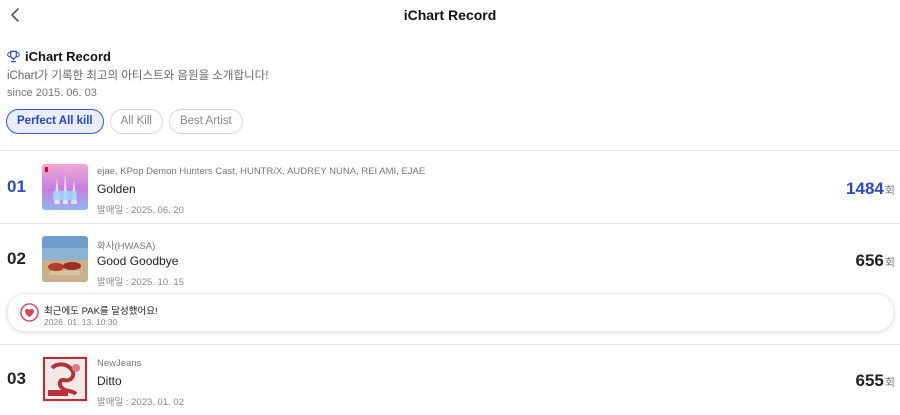 Image resolution: width=900 pixels, height=415 pixels. Describe the element at coordinates (109, 381) in the screenshot. I see `song-title: Ditto` at that location.